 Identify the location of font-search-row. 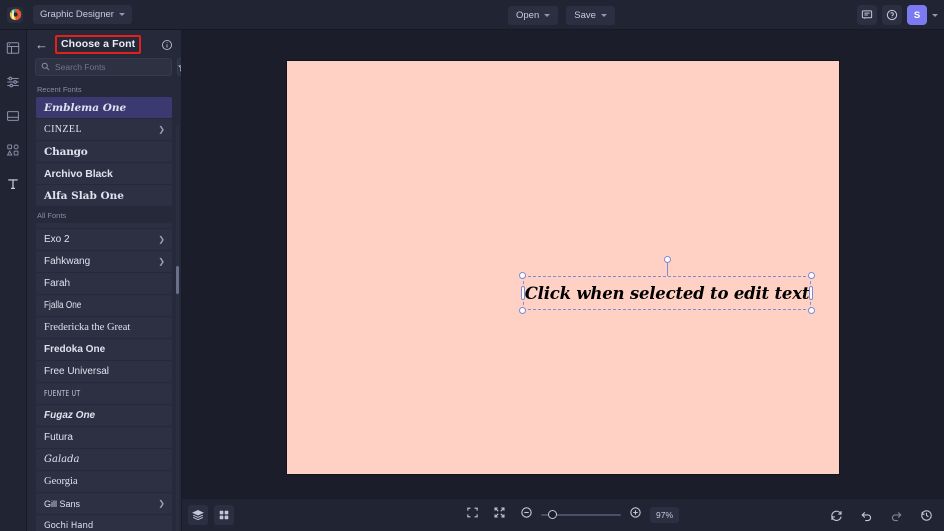
(104, 70).